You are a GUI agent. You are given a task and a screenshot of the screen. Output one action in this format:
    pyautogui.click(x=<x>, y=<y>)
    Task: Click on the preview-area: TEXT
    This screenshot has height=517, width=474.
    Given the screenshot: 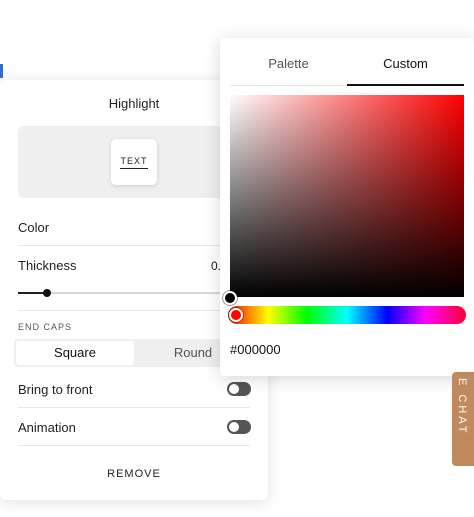 What is the action you would take?
    pyautogui.click(x=134, y=162)
    